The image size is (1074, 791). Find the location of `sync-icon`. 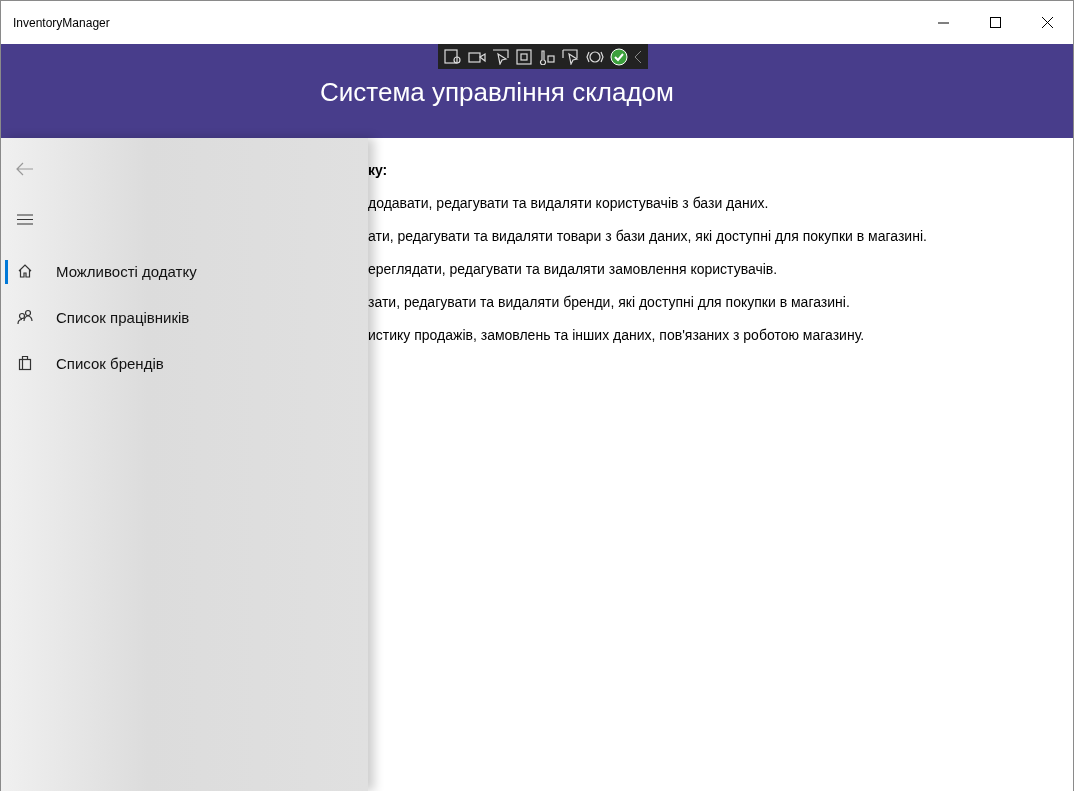

sync-icon is located at coordinates (595, 56).